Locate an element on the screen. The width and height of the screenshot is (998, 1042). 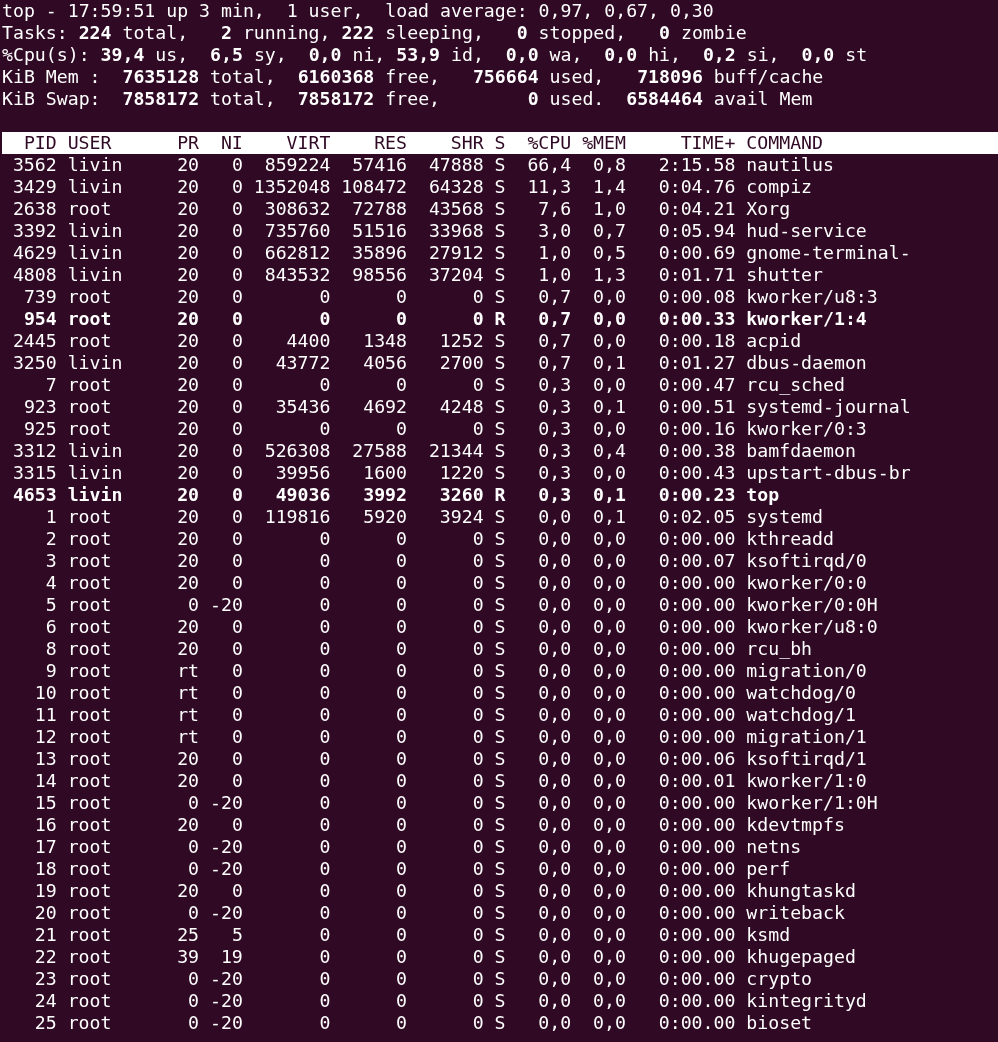
table-cell: ksoftirqd/0 is located at coordinates (806, 561).